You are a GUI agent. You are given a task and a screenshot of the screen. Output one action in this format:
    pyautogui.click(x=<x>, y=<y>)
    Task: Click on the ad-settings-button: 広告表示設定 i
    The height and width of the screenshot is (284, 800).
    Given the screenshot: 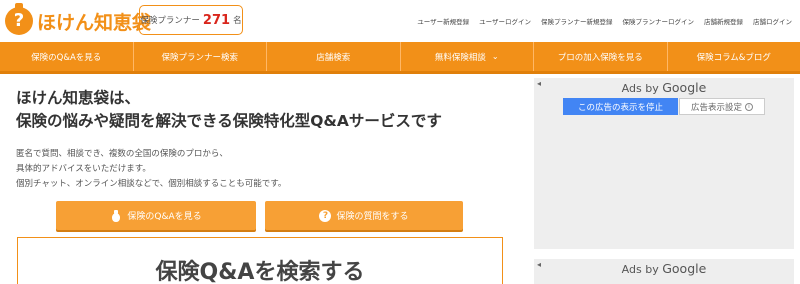 What is the action you would take?
    pyautogui.click(x=722, y=106)
    